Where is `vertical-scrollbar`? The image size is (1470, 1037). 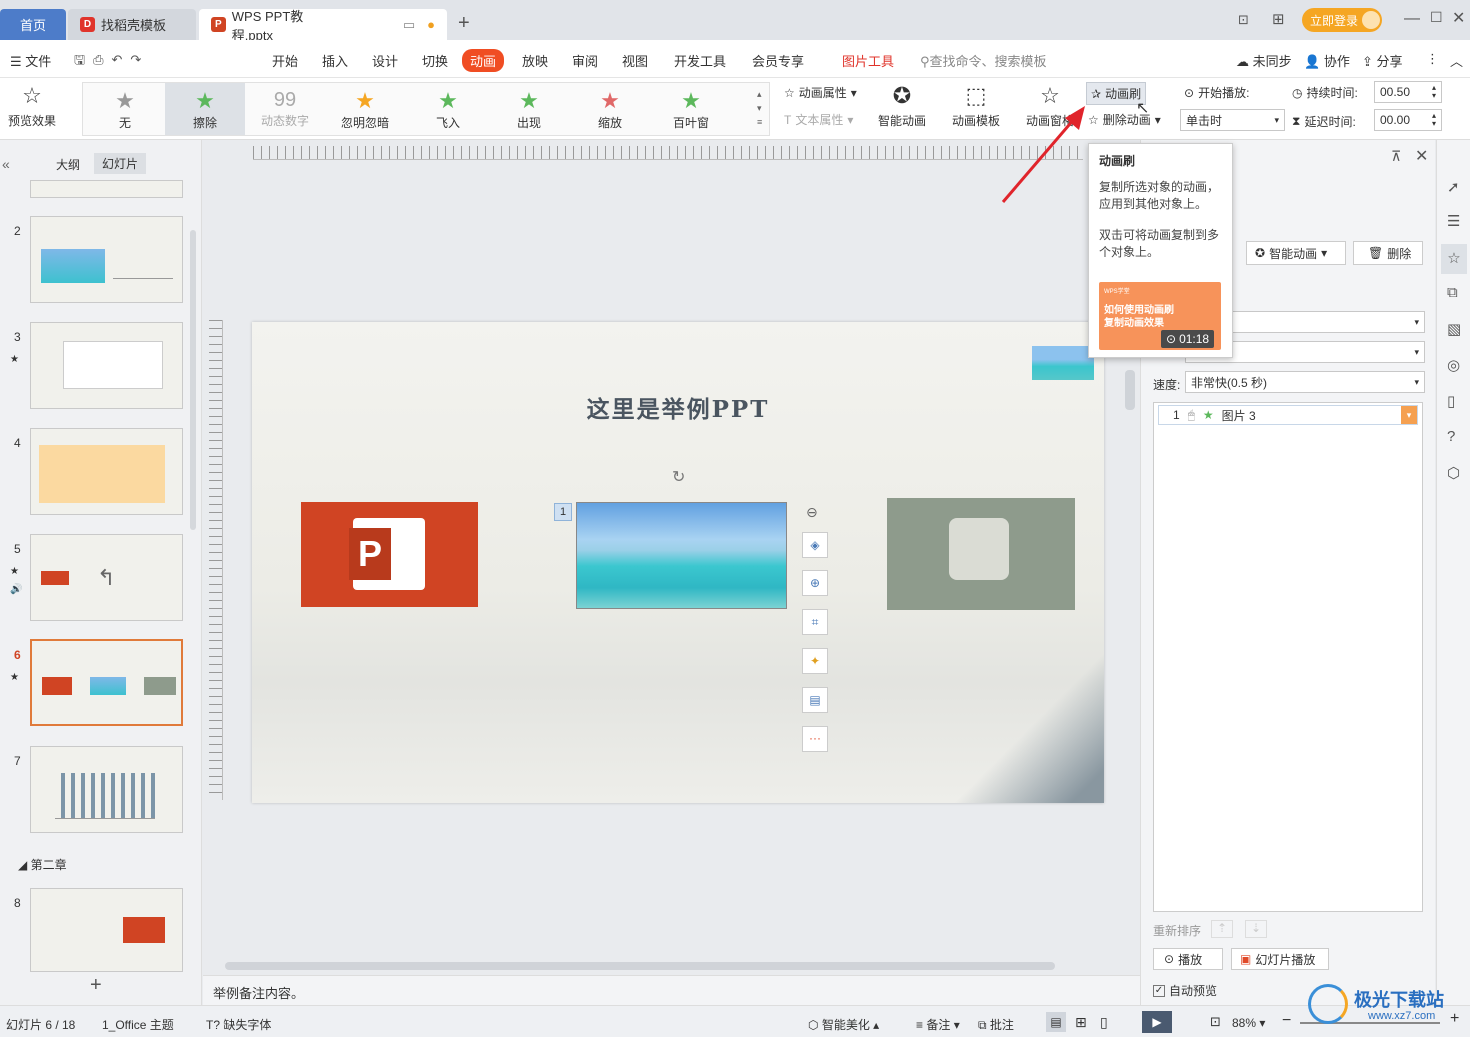
vertical-scrollbar is located at coordinates (1130, 390).